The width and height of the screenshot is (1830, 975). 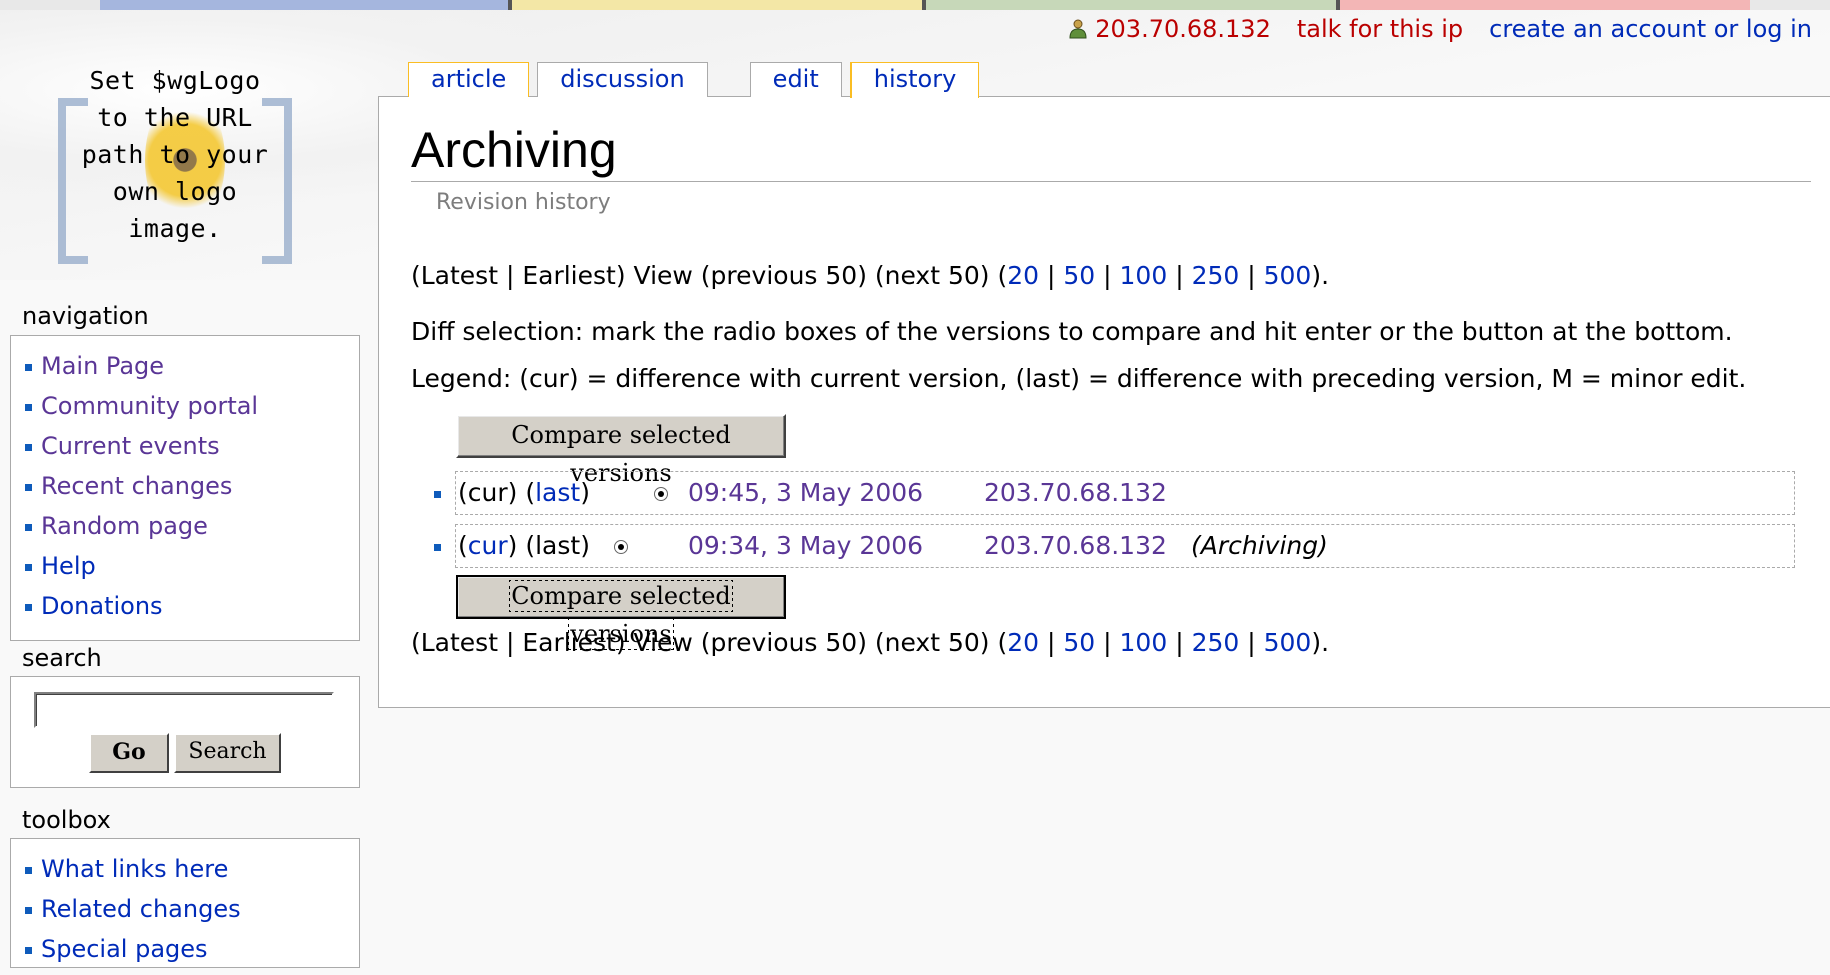 I want to click on tool-related-changes: Related changes, so click(x=192, y=909).